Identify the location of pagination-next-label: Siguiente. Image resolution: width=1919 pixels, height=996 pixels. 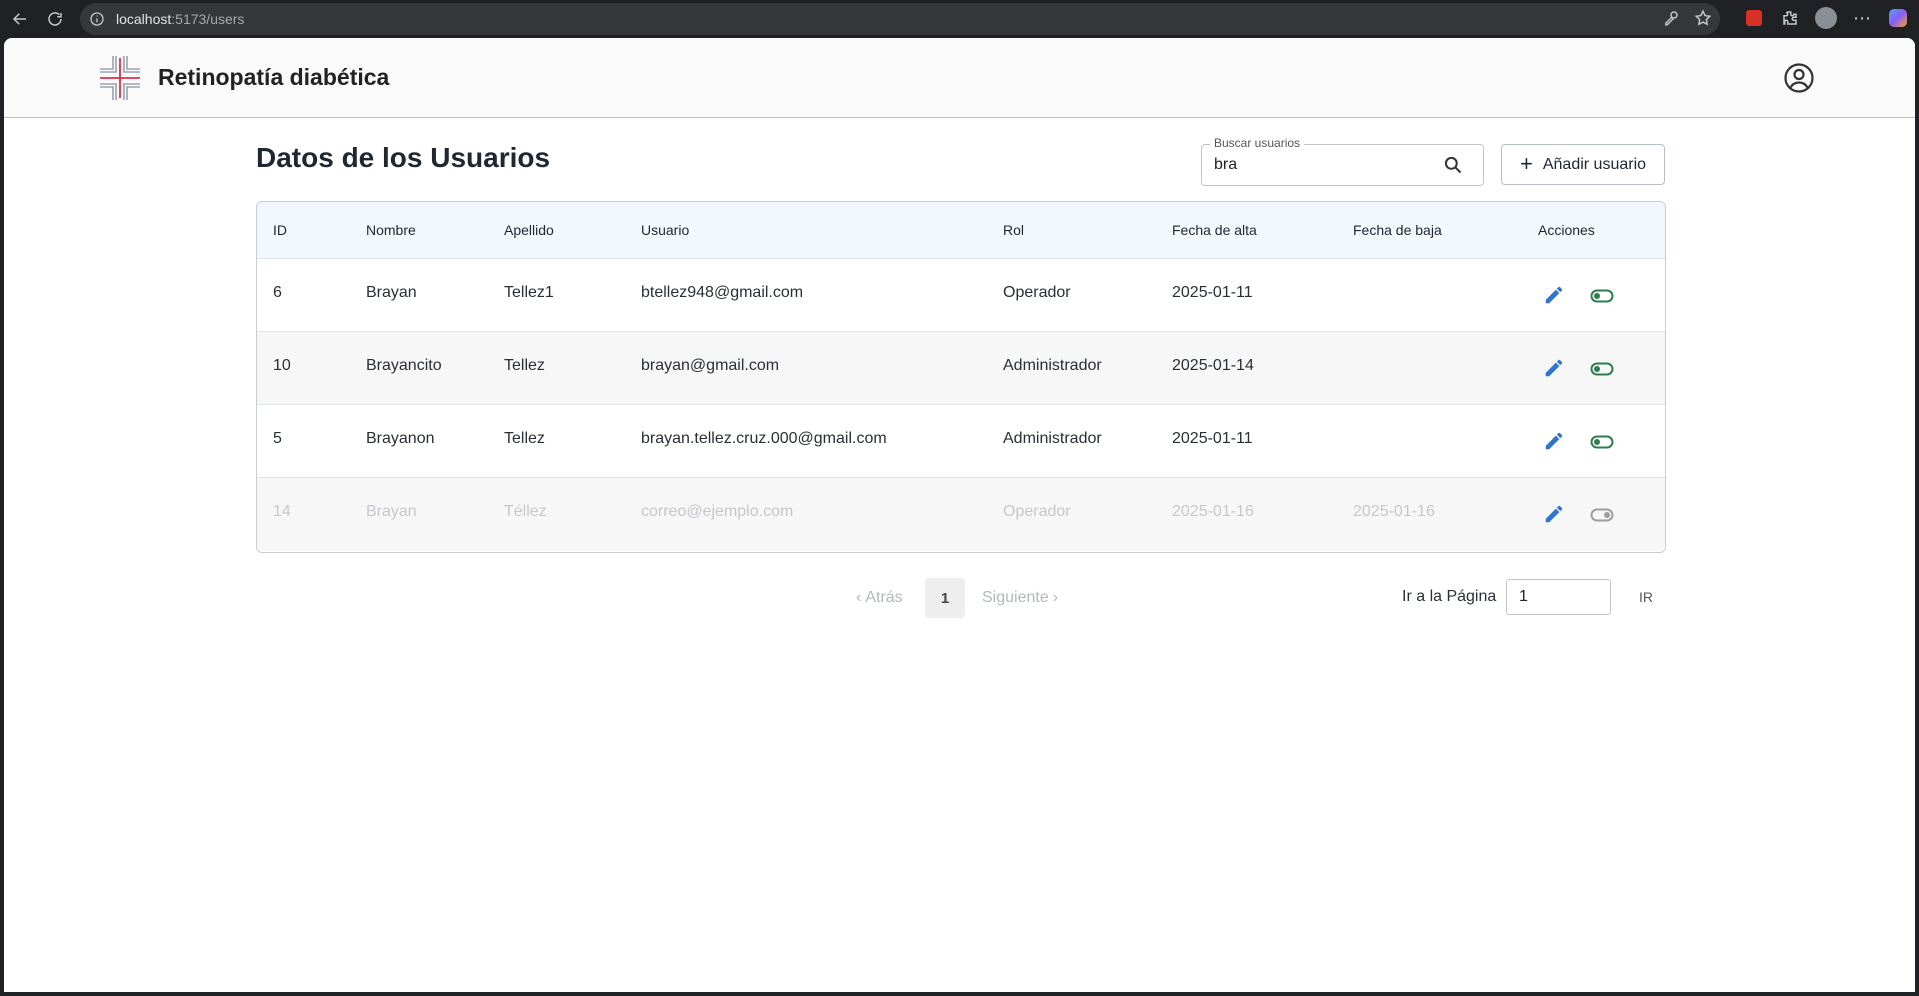
(1015, 597).